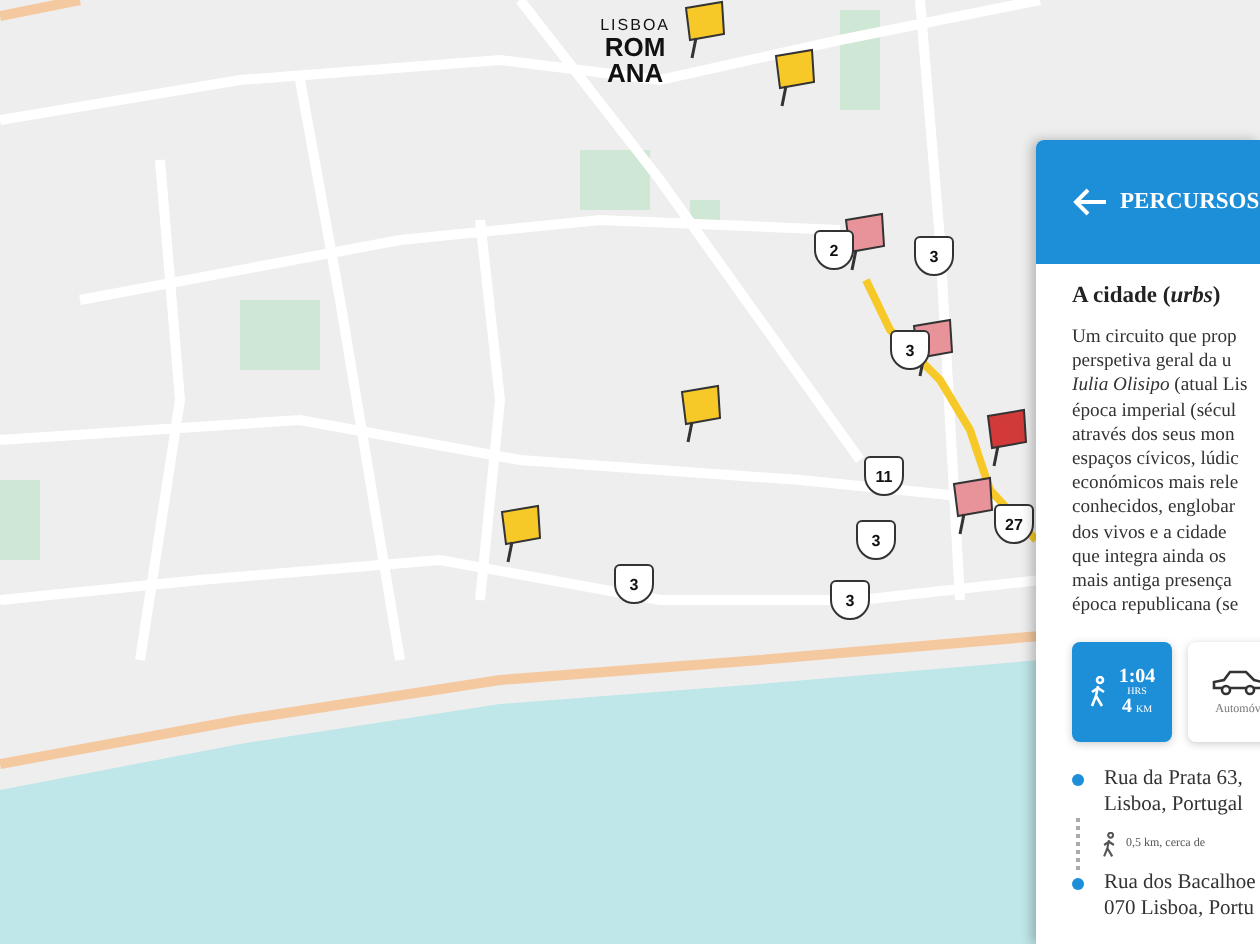 The width and height of the screenshot is (1260, 944). I want to click on description-line: espaços cívicos, lúdic, so click(1156, 460).